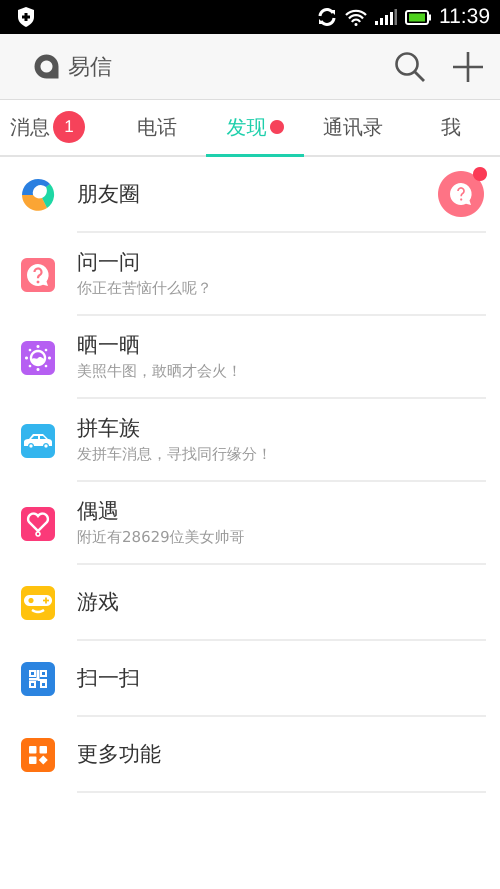 Image resolution: width=500 pixels, height=889 pixels. Describe the element at coordinates (157, 128) in the screenshot. I see `tab: 电话` at that location.